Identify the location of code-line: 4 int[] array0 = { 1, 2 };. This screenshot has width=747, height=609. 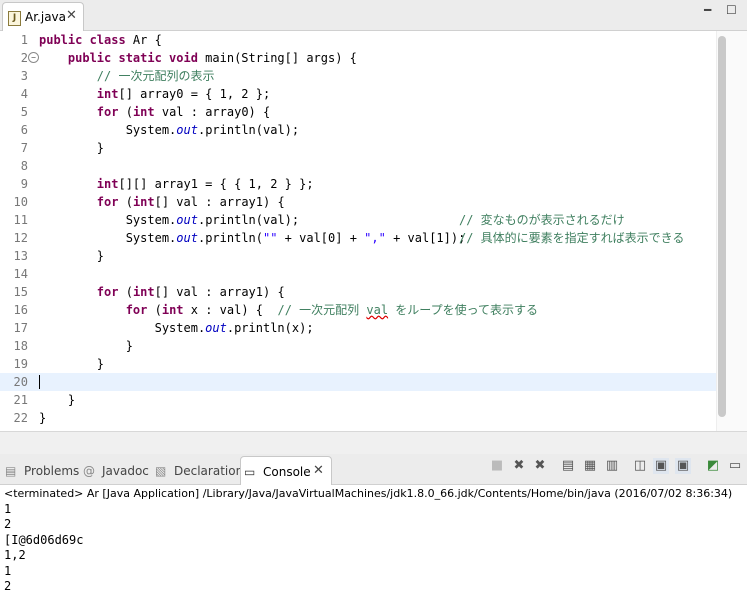
(145, 94).